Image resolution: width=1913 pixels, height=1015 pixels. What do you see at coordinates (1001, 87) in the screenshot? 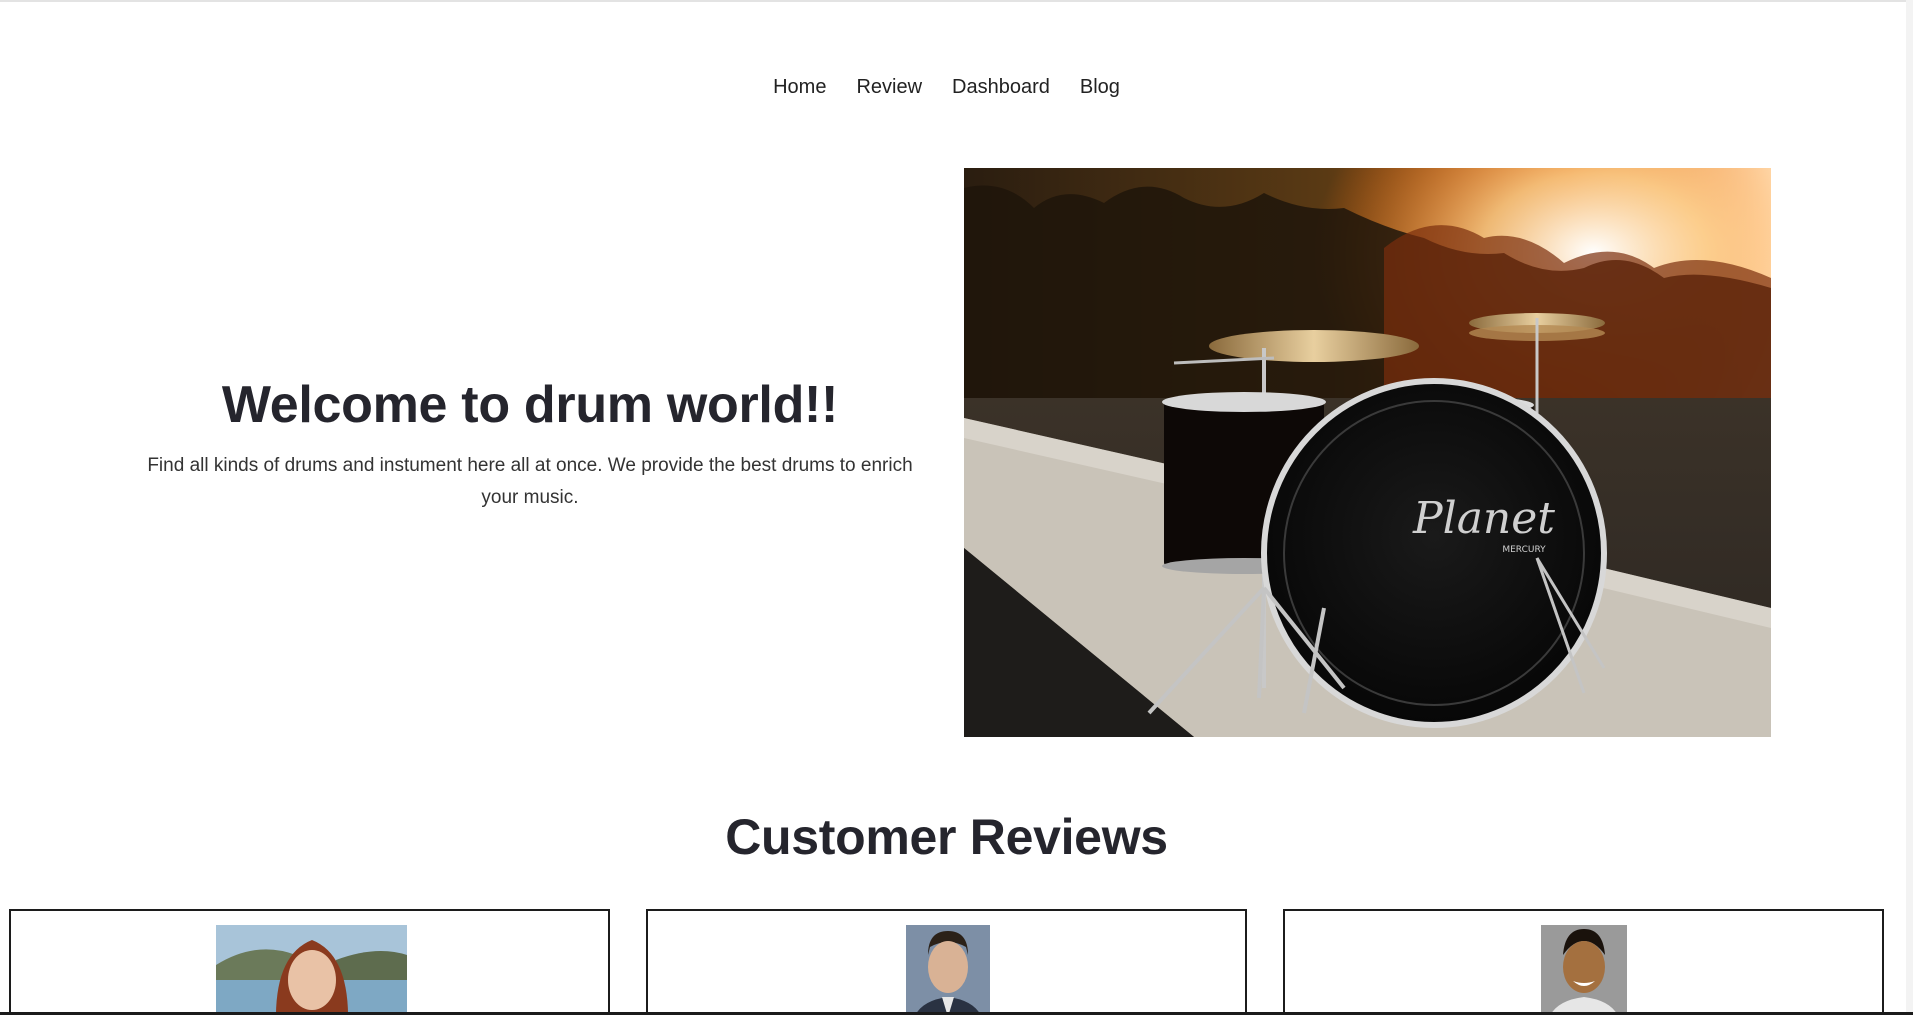
I see `nav-link-dashboard: Dashboard` at bounding box center [1001, 87].